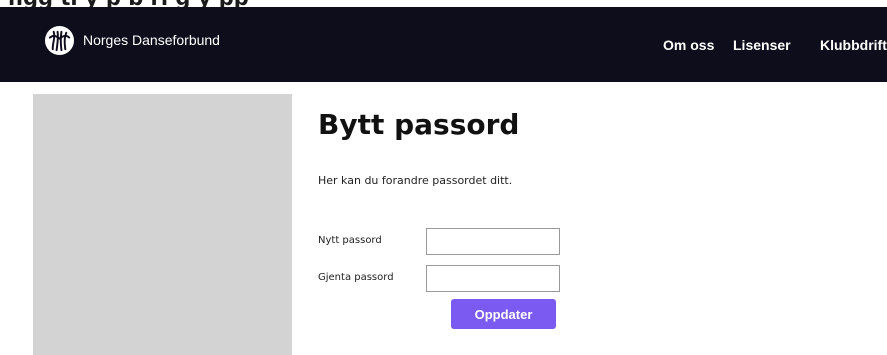  I want to click on new-password-label: Nytt passord, so click(350, 240).